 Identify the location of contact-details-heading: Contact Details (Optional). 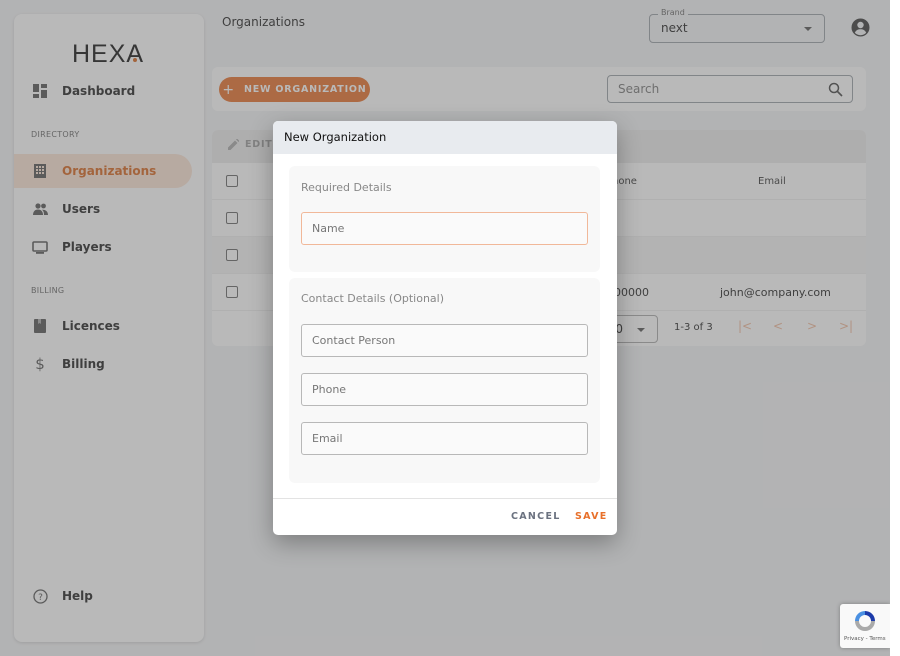
(373, 298).